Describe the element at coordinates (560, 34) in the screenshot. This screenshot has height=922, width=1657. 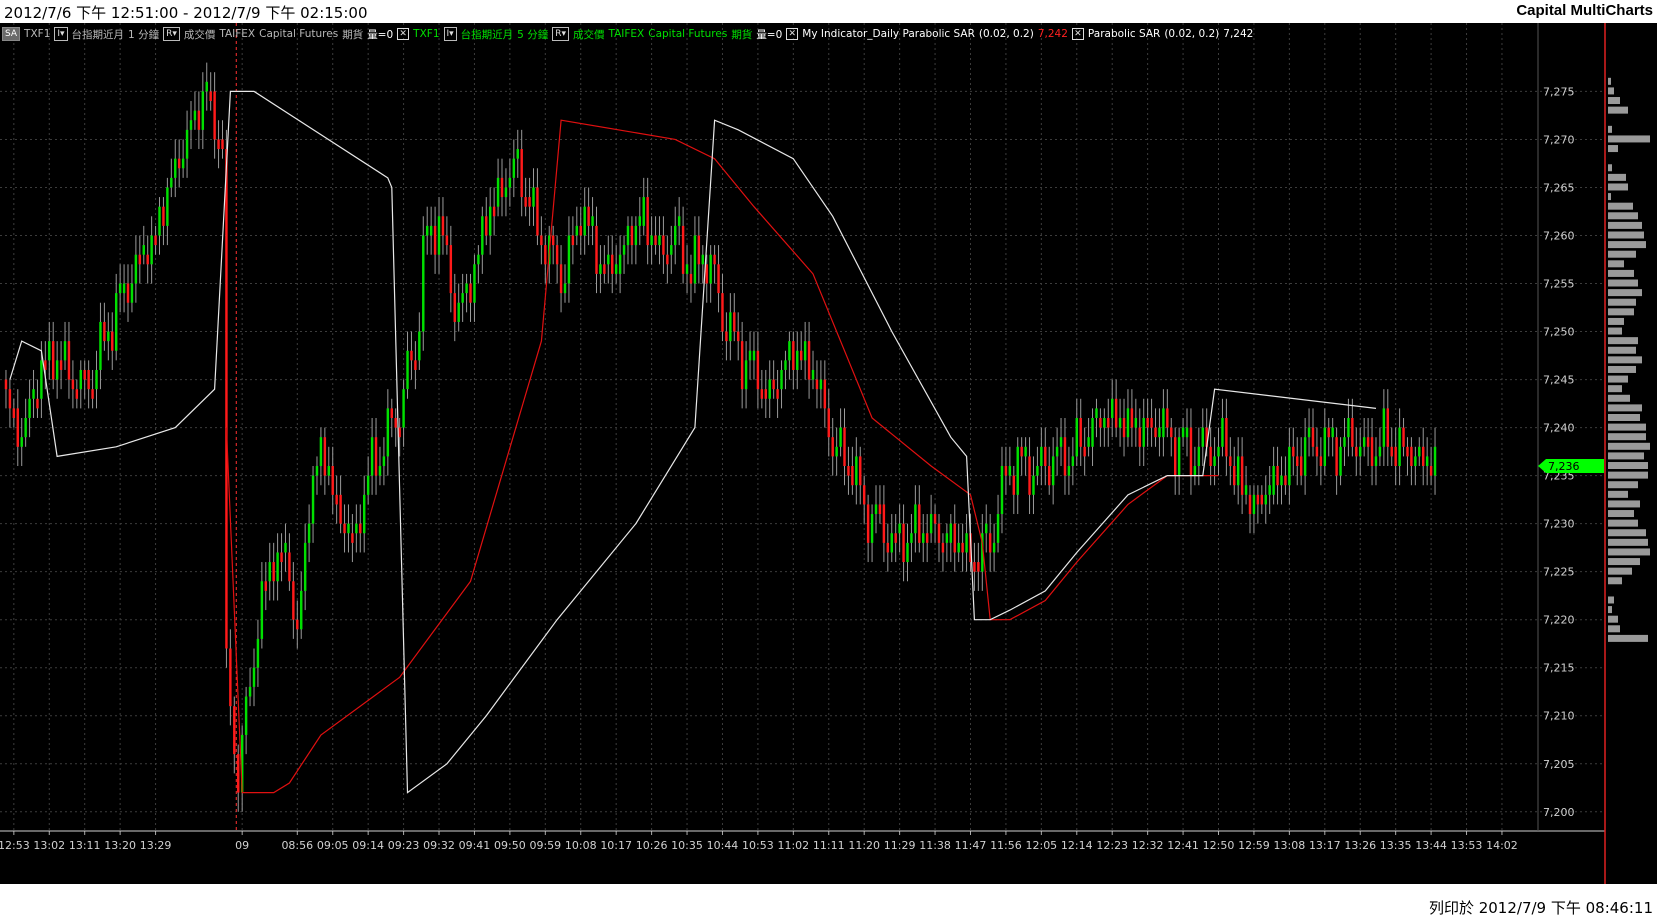
I see `series2-field-button: R▾` at that location.